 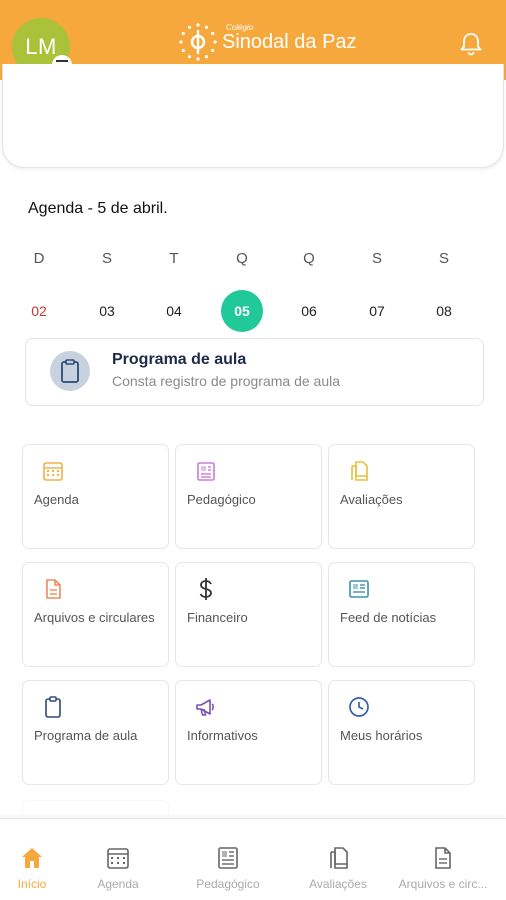 I want to click on tile-label: Arquivos e circulares, so click(x=94, y=617).